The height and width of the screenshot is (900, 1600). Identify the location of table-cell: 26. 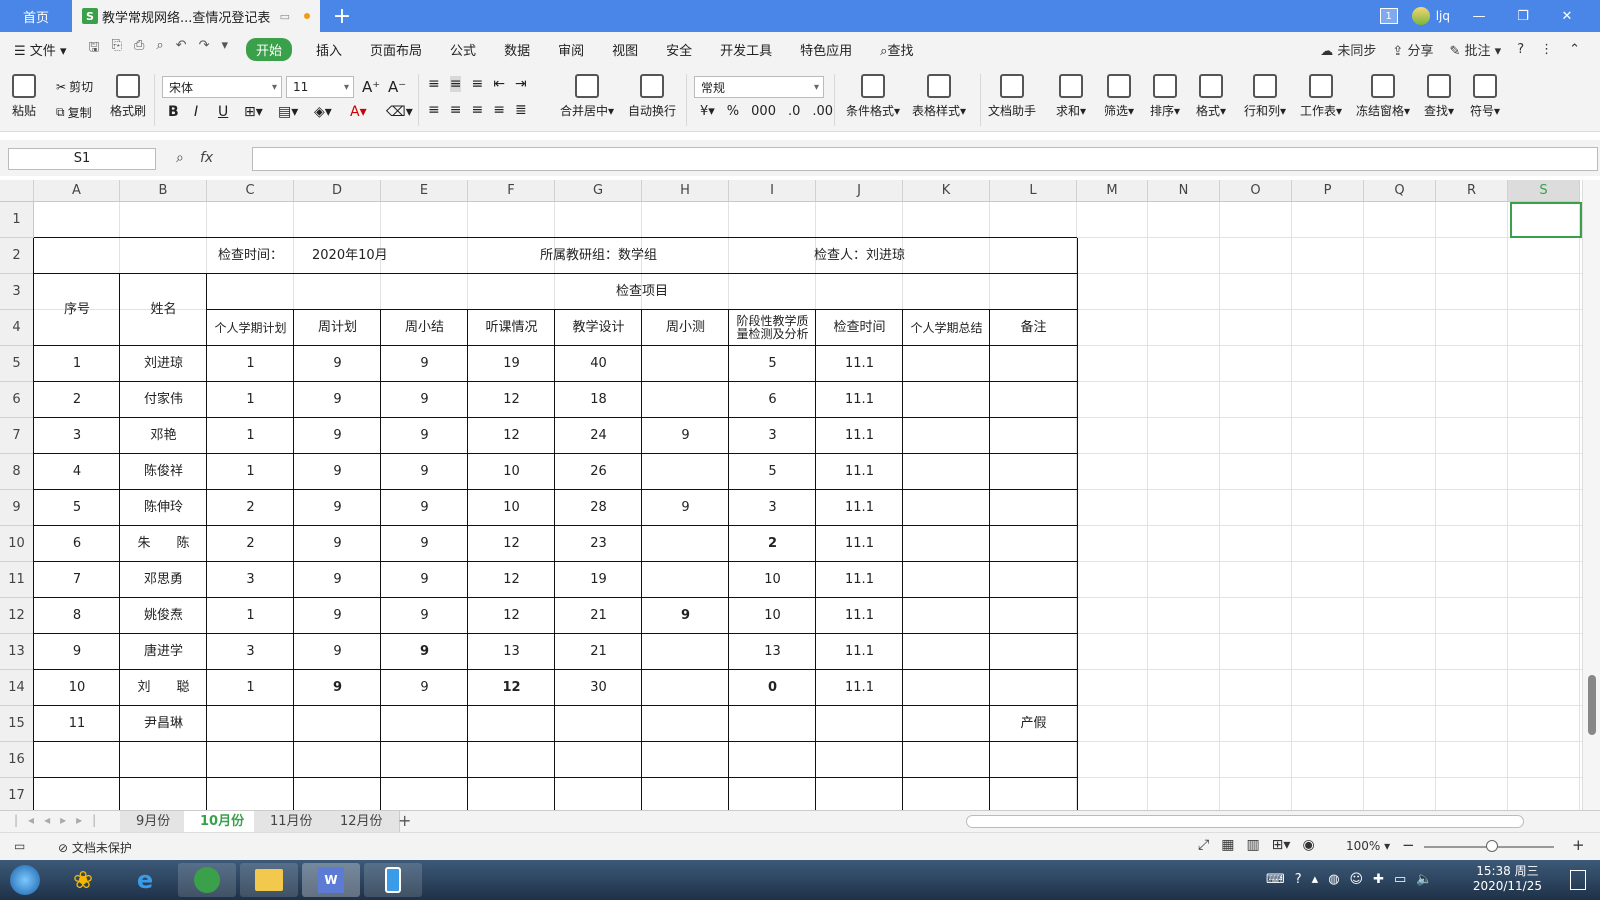
(598, 472).